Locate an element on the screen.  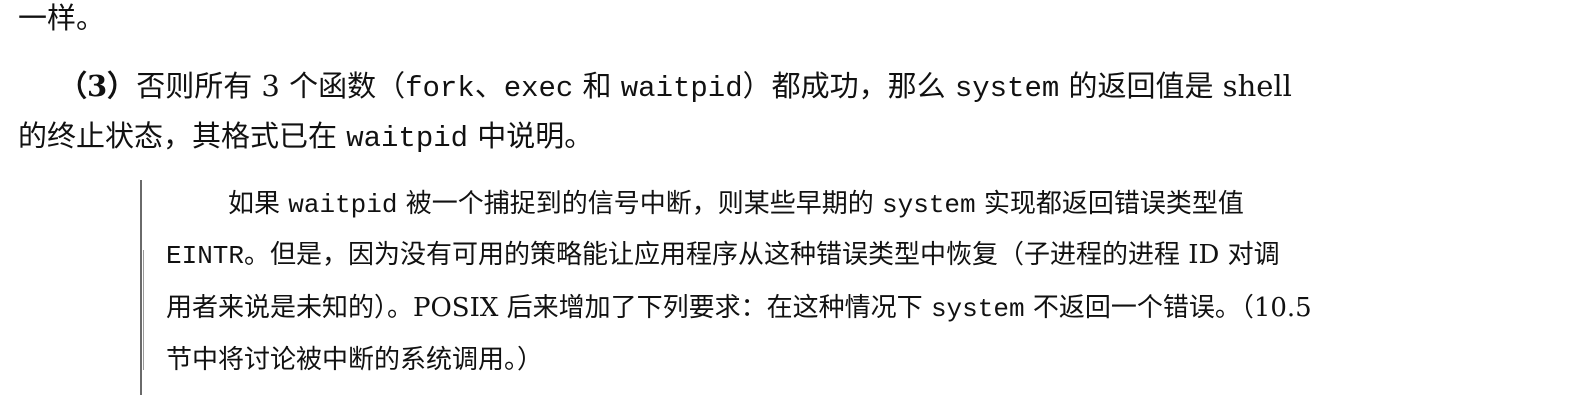
text-fragment: 、 is located at coordinates (489, 86).